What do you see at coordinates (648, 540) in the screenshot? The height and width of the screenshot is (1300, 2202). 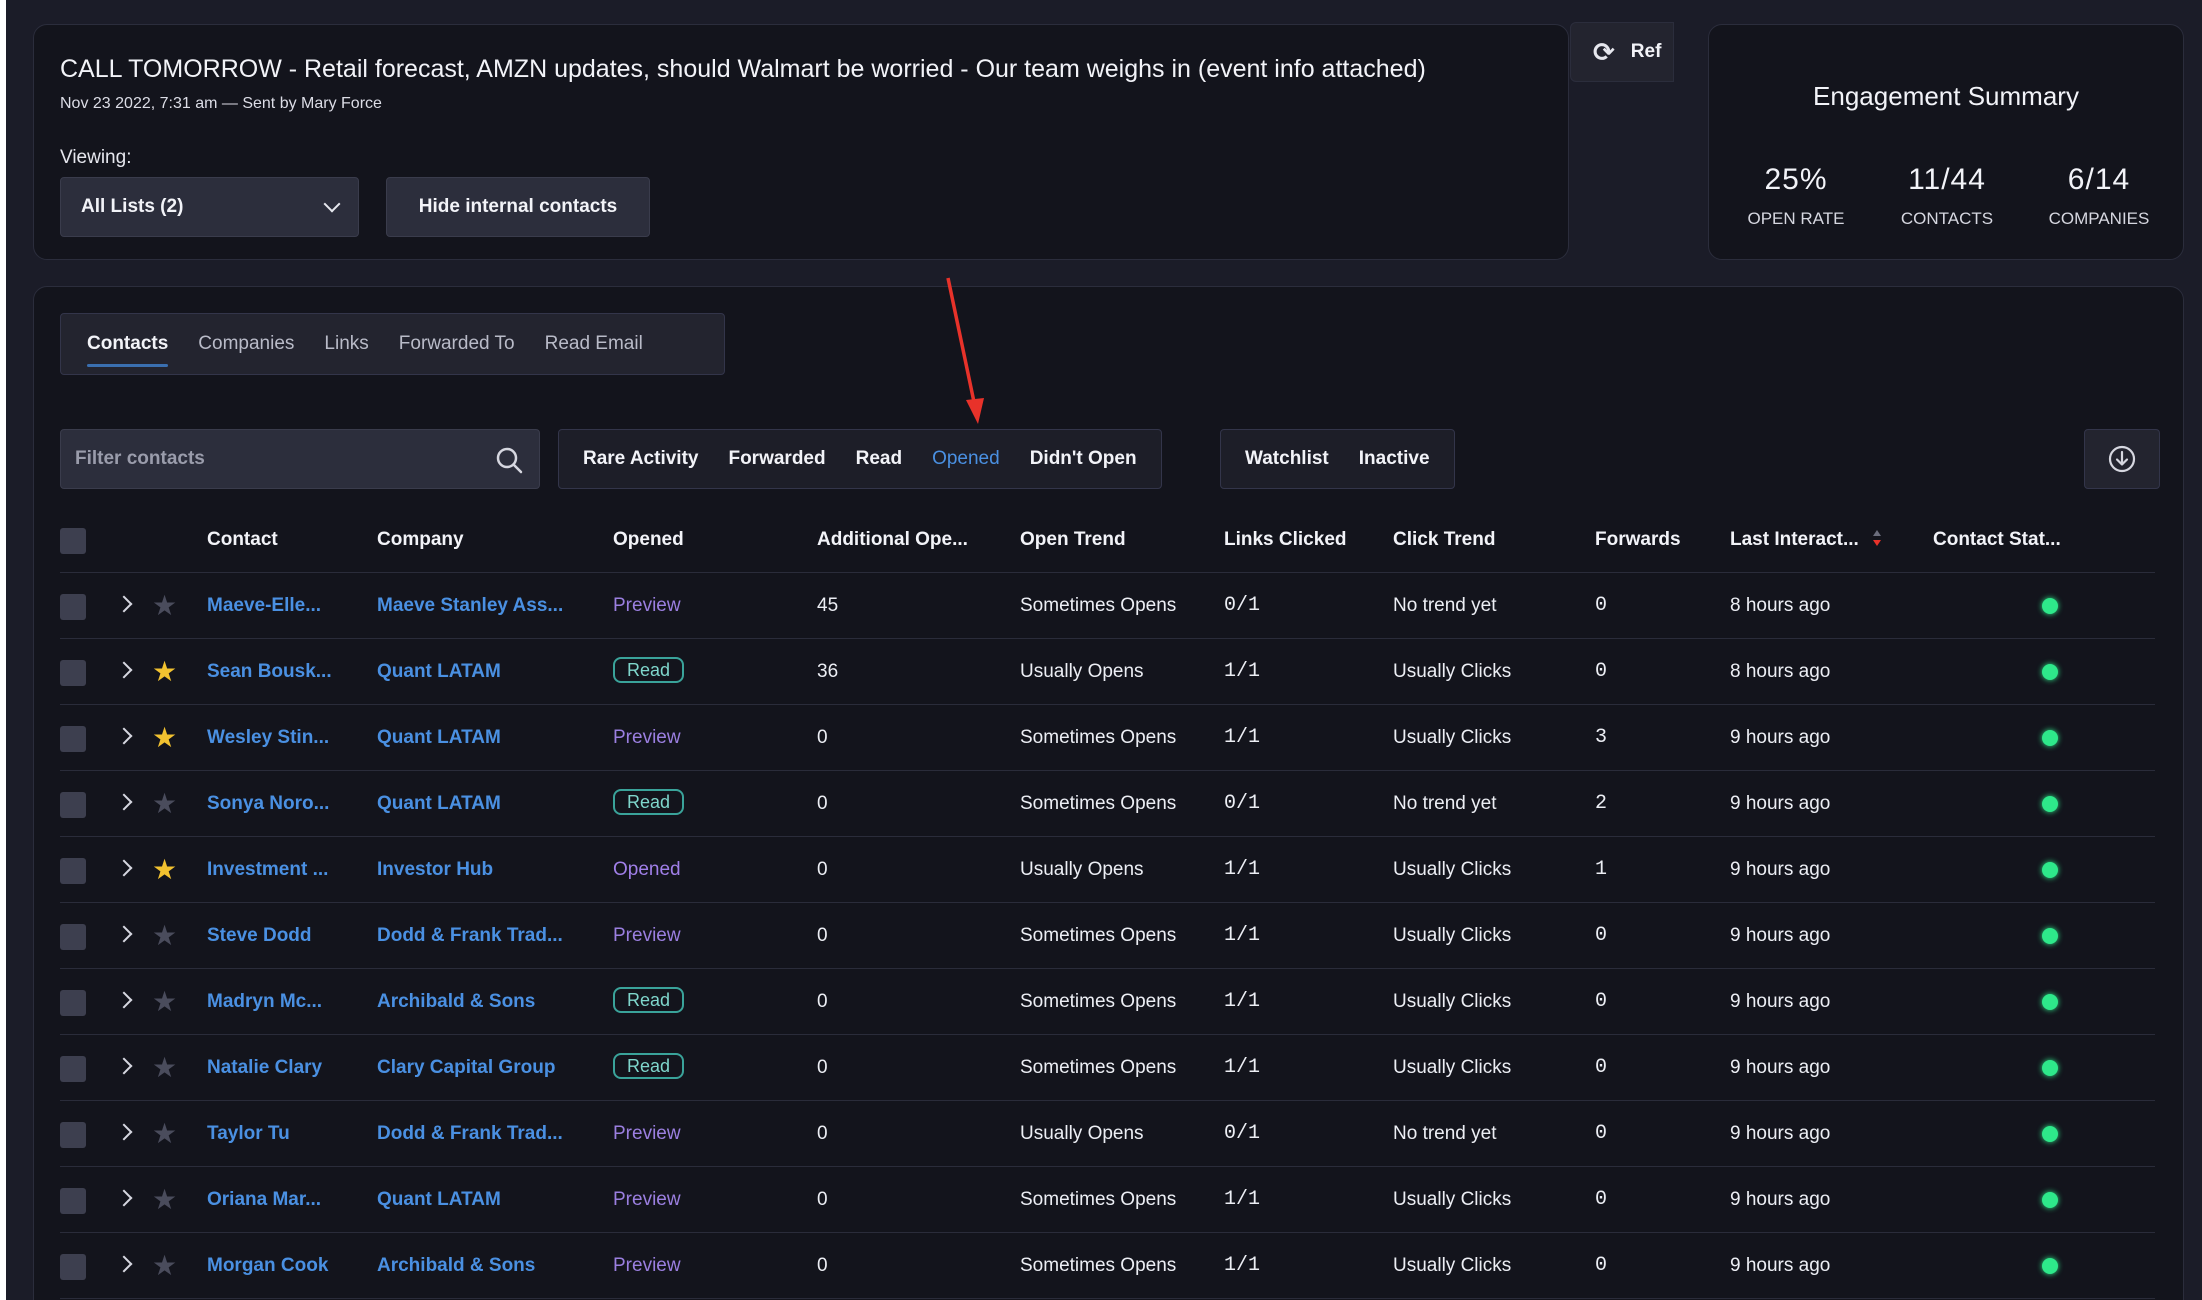 I see `col-opened: Opened` at bounding box center [648, 540].